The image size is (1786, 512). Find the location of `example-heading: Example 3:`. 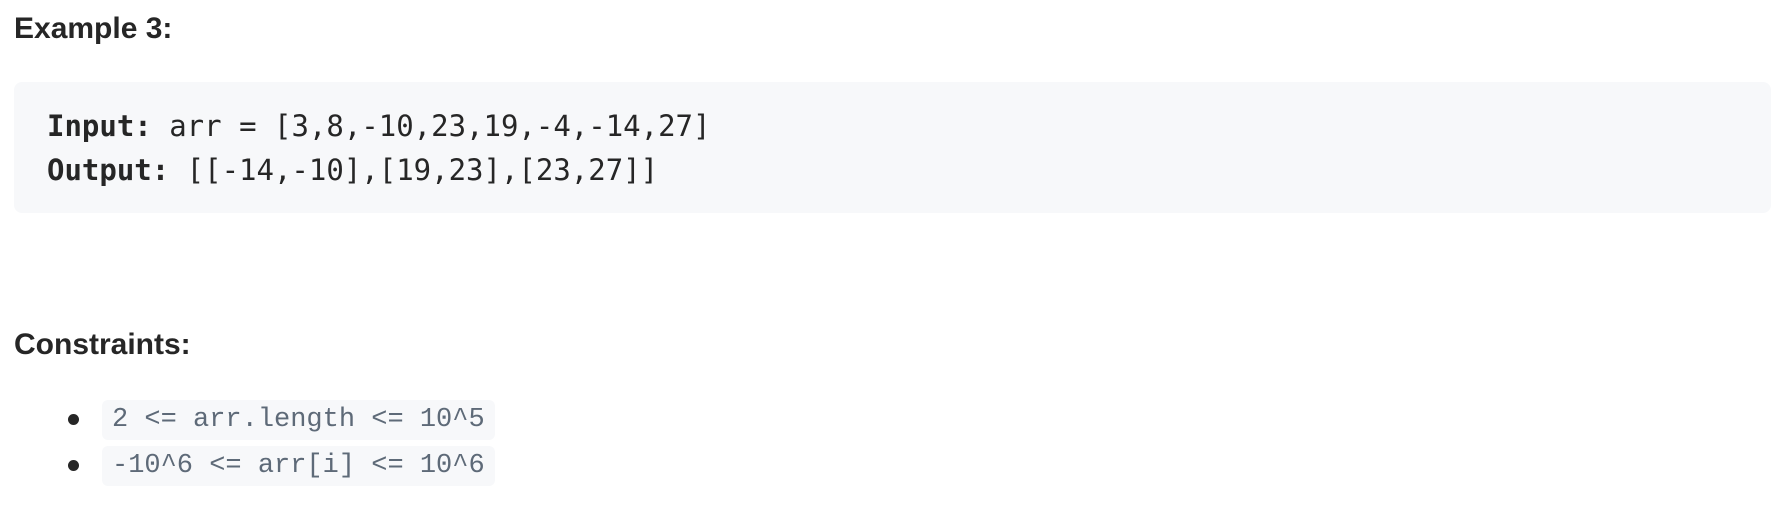

example-heading: Example 3: is located at coordinates (93, 28).